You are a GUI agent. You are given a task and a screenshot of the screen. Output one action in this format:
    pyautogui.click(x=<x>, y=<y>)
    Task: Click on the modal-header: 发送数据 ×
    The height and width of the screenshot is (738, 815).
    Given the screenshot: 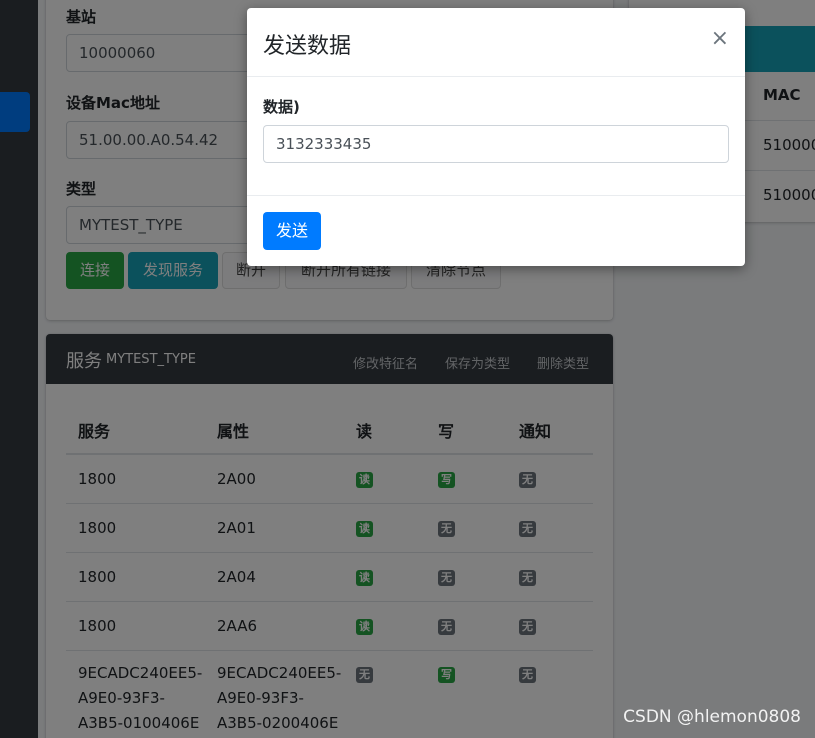 What is the action you would take?
    pyautogui.click(x=496, y=42)
    